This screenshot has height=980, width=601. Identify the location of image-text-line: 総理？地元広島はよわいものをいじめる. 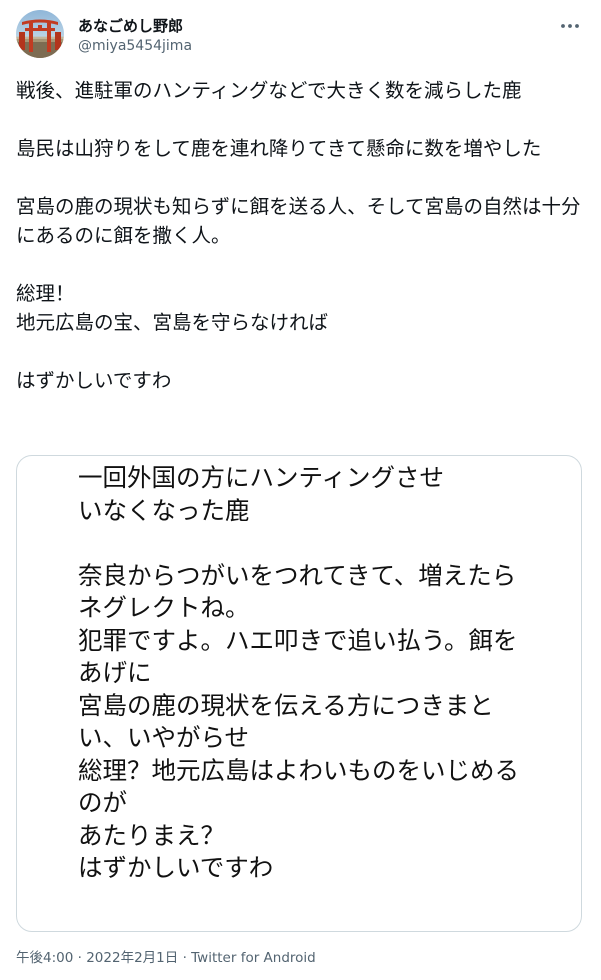
(298, 770).